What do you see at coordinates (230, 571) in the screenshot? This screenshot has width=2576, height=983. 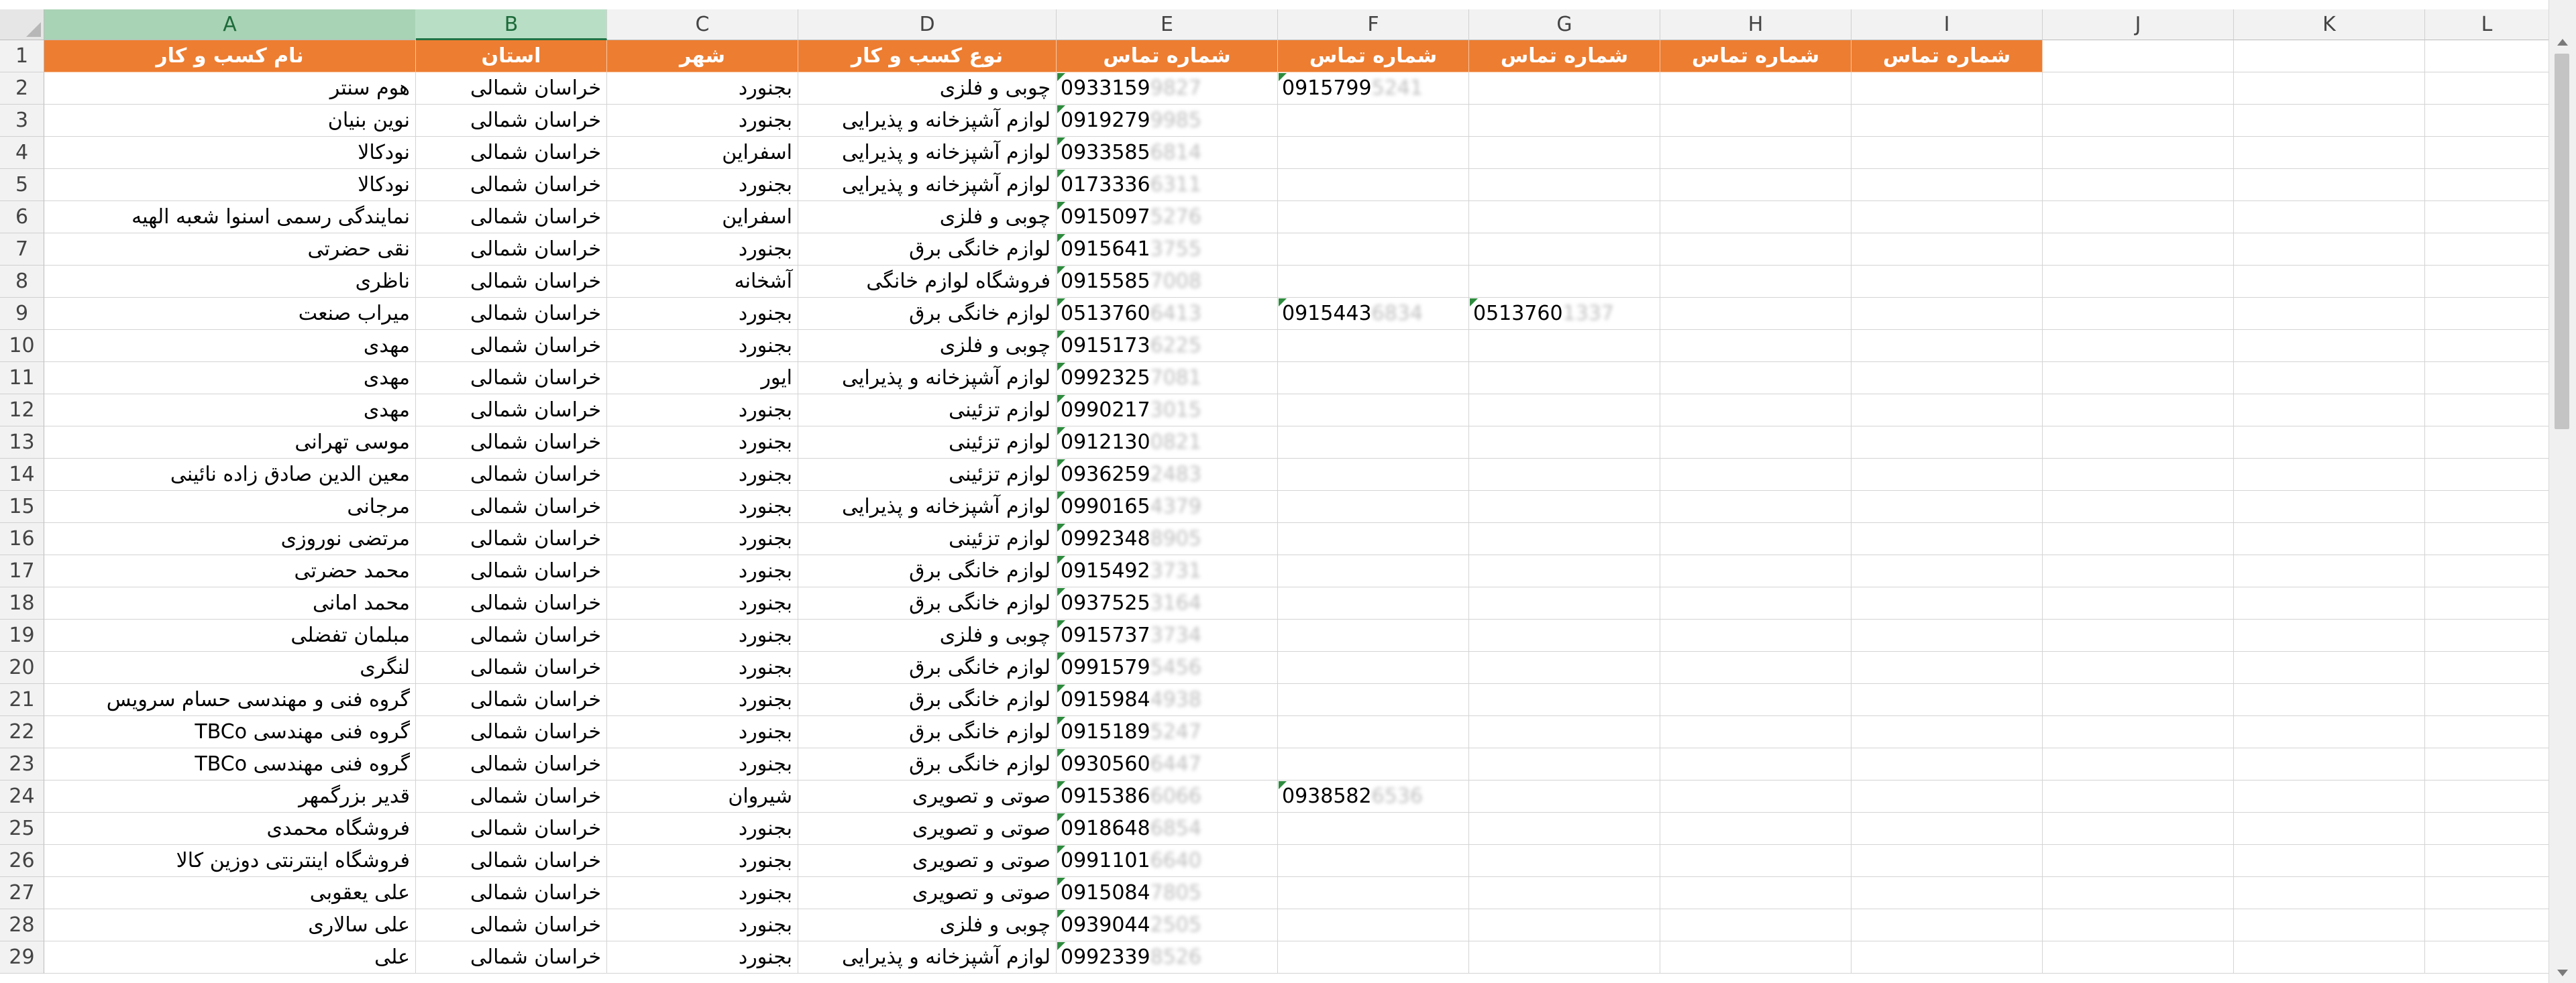 I see `business-name-cell: محمد حضرتی` at bounding box center [230, 571].